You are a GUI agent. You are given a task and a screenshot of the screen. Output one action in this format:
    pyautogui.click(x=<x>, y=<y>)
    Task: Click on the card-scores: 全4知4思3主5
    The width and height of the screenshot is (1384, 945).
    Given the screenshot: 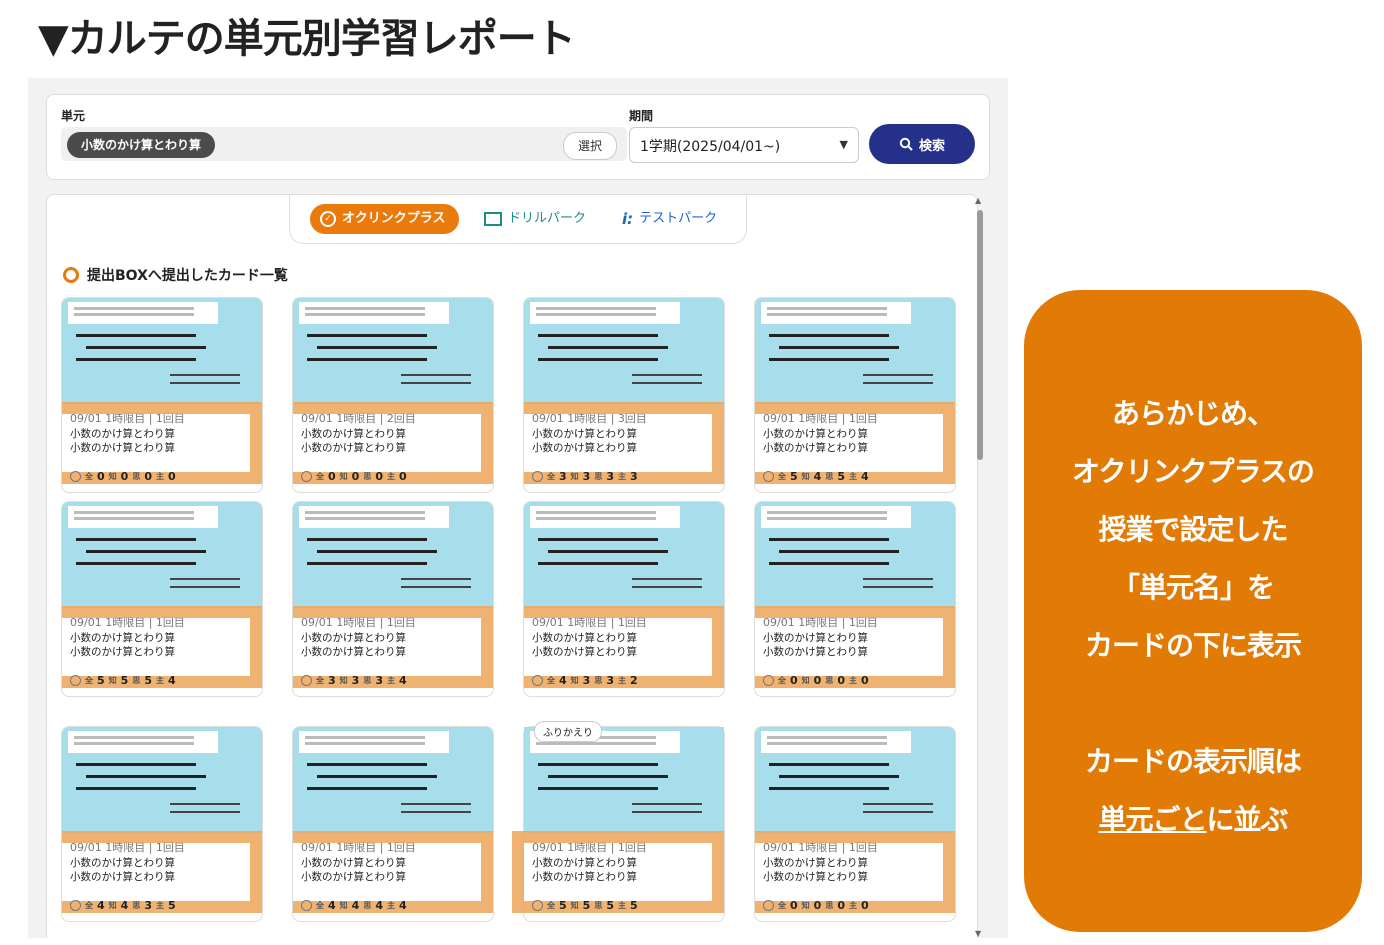 What is the action you would take?
    pyautogui.click(x=123, y=905)
    